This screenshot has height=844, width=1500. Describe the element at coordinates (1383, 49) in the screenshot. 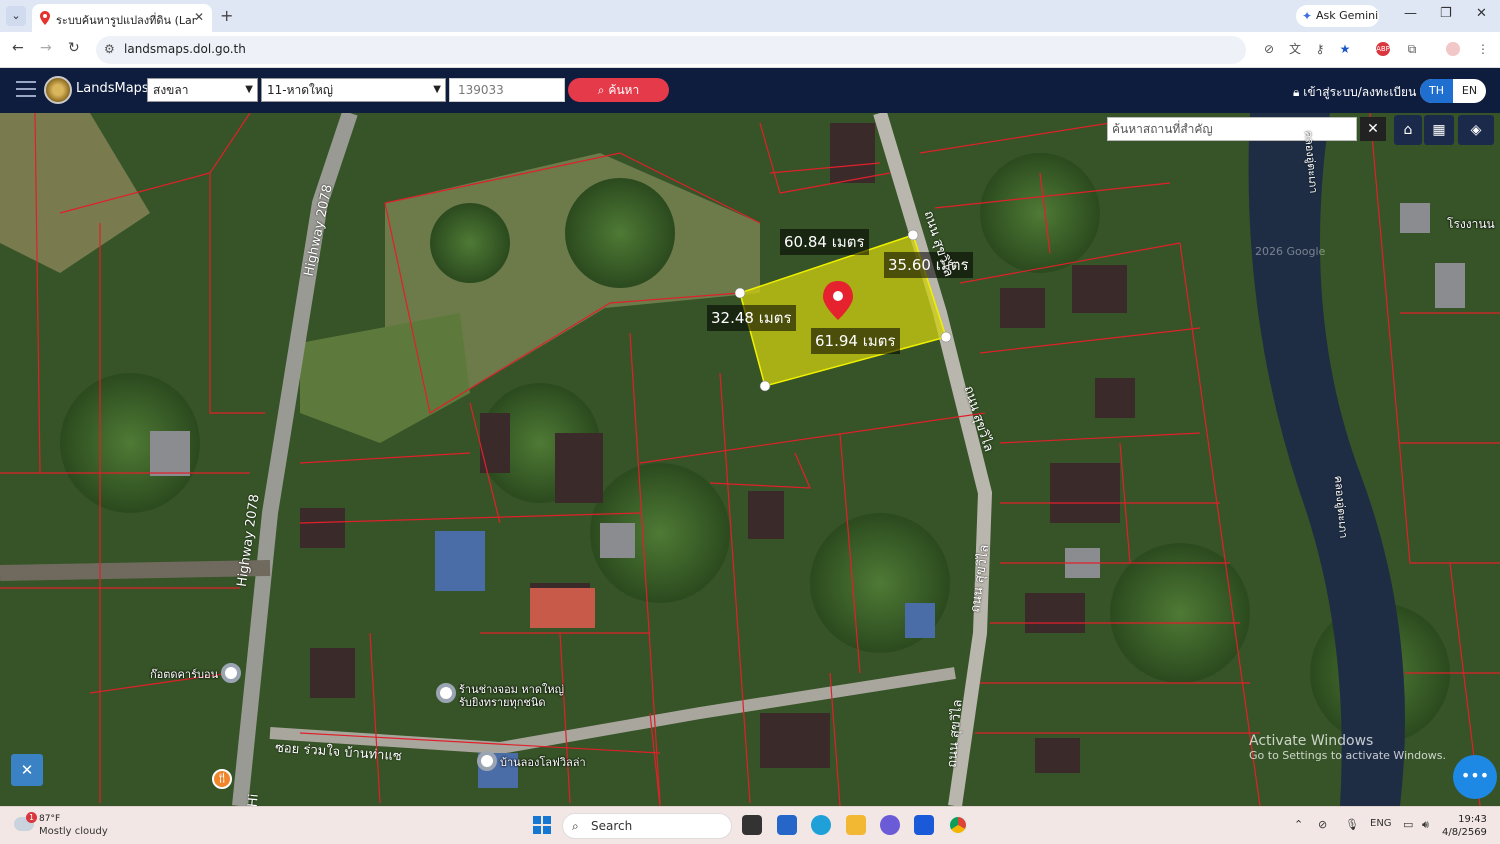

I see `adblock-icon: ABP` at that location.